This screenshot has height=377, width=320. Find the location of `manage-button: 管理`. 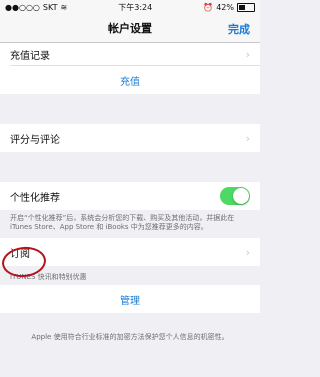

manage-button: 管理 is located at coordinates (130, 299).